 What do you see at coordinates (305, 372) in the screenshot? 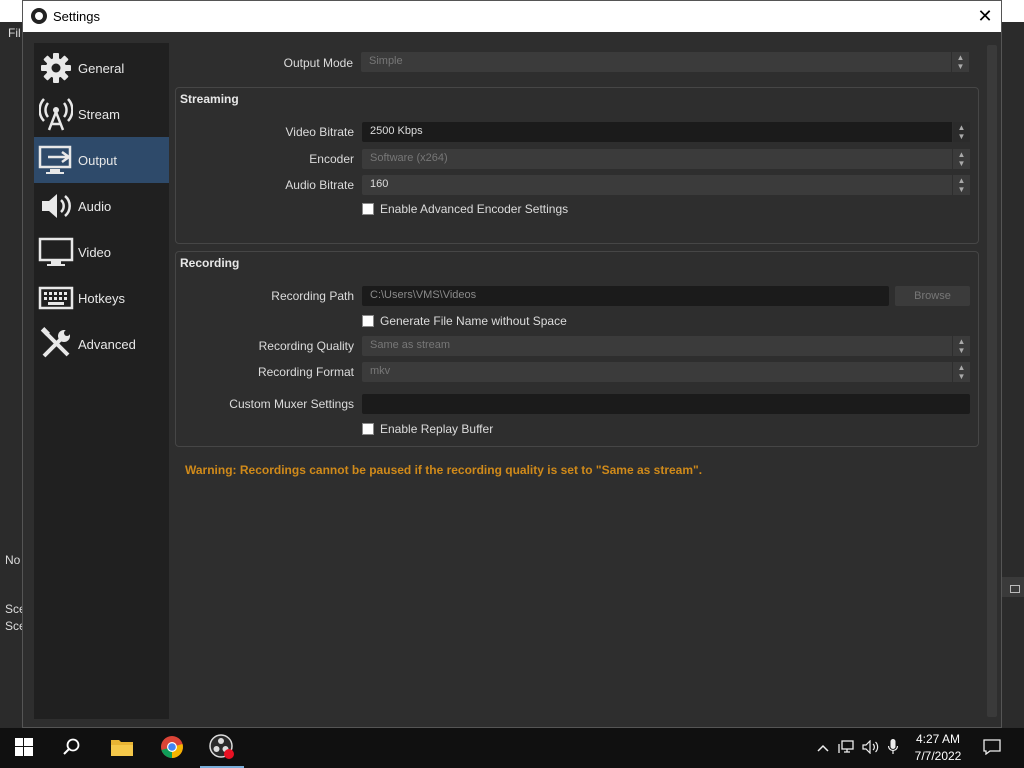
I see `recording-format-label: Recording Format` at bounding box center [305, 372].